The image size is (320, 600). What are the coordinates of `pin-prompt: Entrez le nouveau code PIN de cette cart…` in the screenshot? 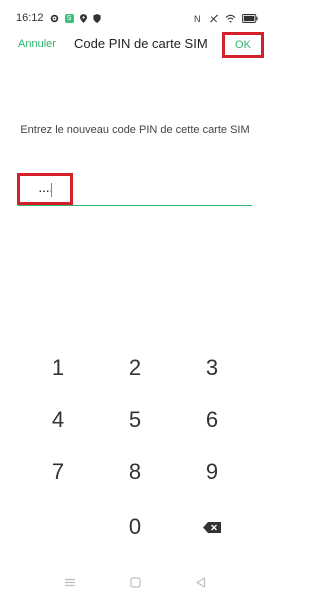 It's located at (135, 130).